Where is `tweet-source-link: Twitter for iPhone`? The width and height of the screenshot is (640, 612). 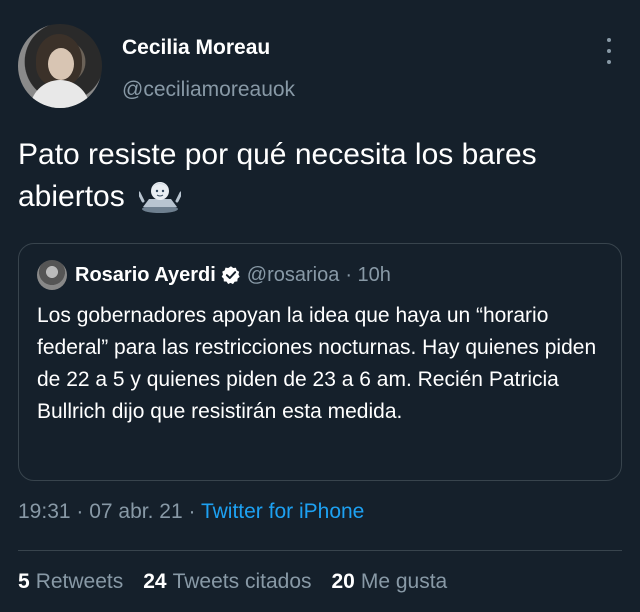 tweet-source-link: Twitter for iPhone is located at coordinates (282, 511).